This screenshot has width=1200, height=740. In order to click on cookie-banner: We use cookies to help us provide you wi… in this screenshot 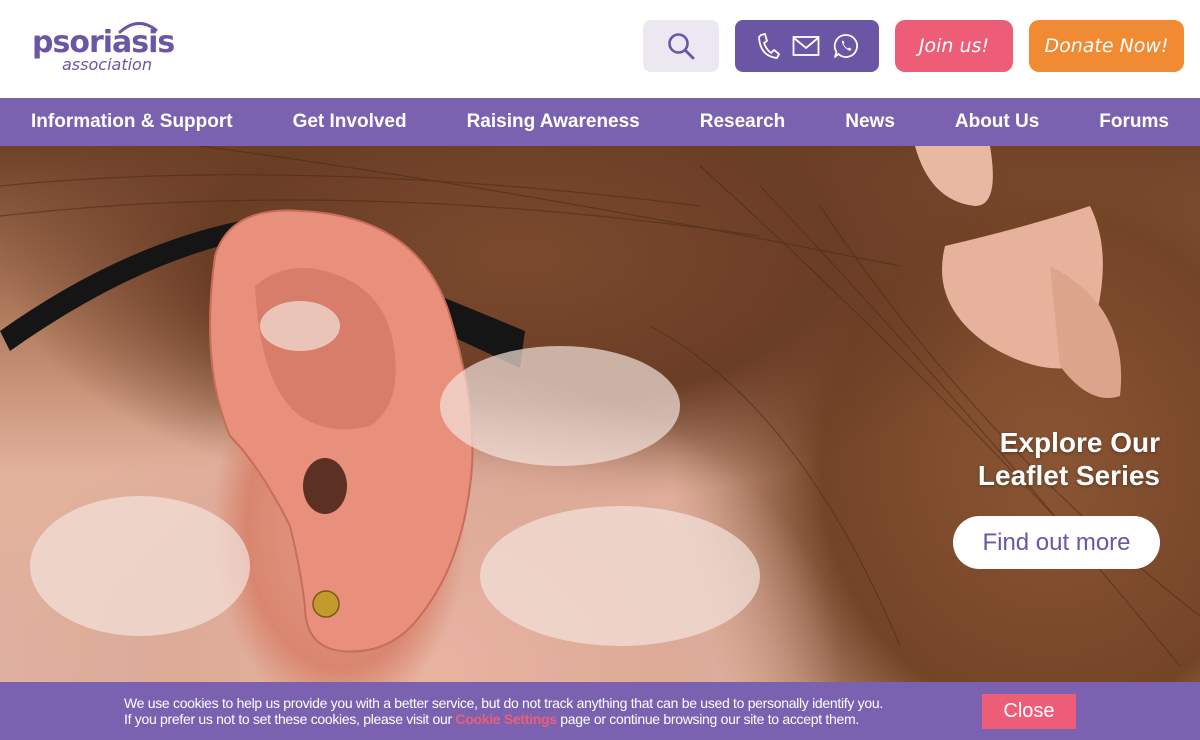, I will do `click(600, 711)`.